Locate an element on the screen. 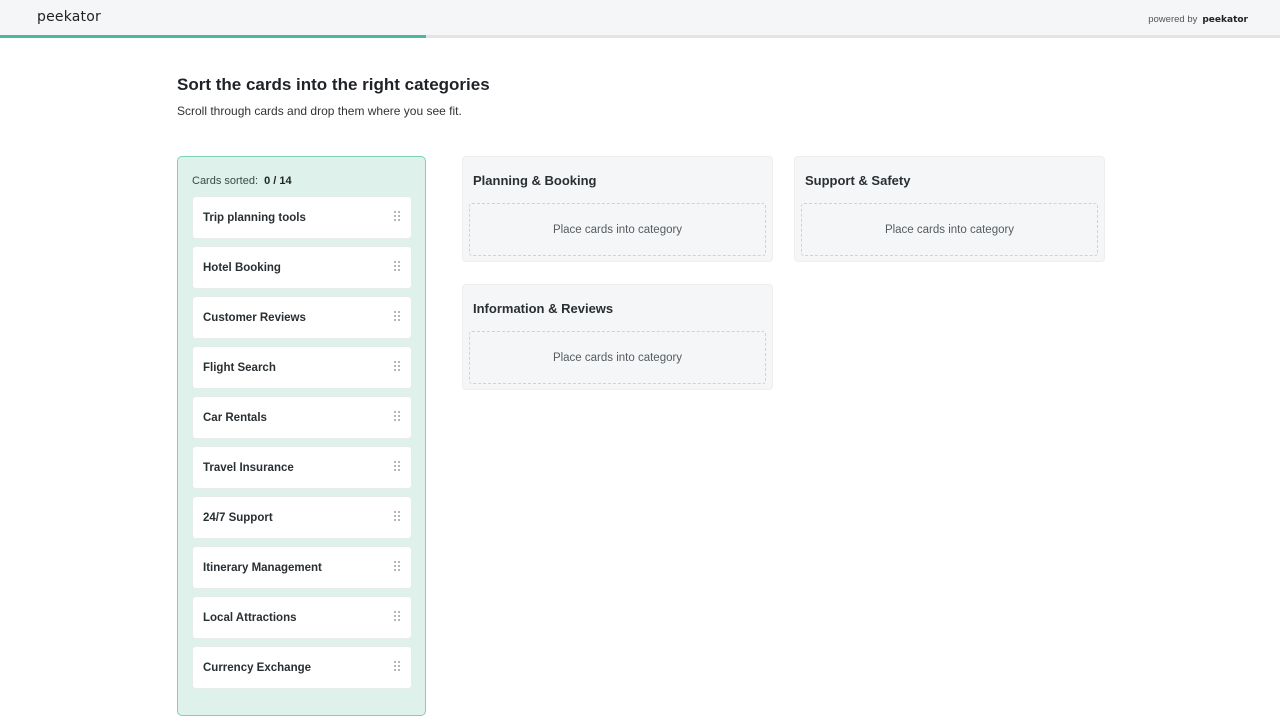 The width and height of the screenshot is (1280, 716). card: Itinerary Management is located at coordinates (302, 567).